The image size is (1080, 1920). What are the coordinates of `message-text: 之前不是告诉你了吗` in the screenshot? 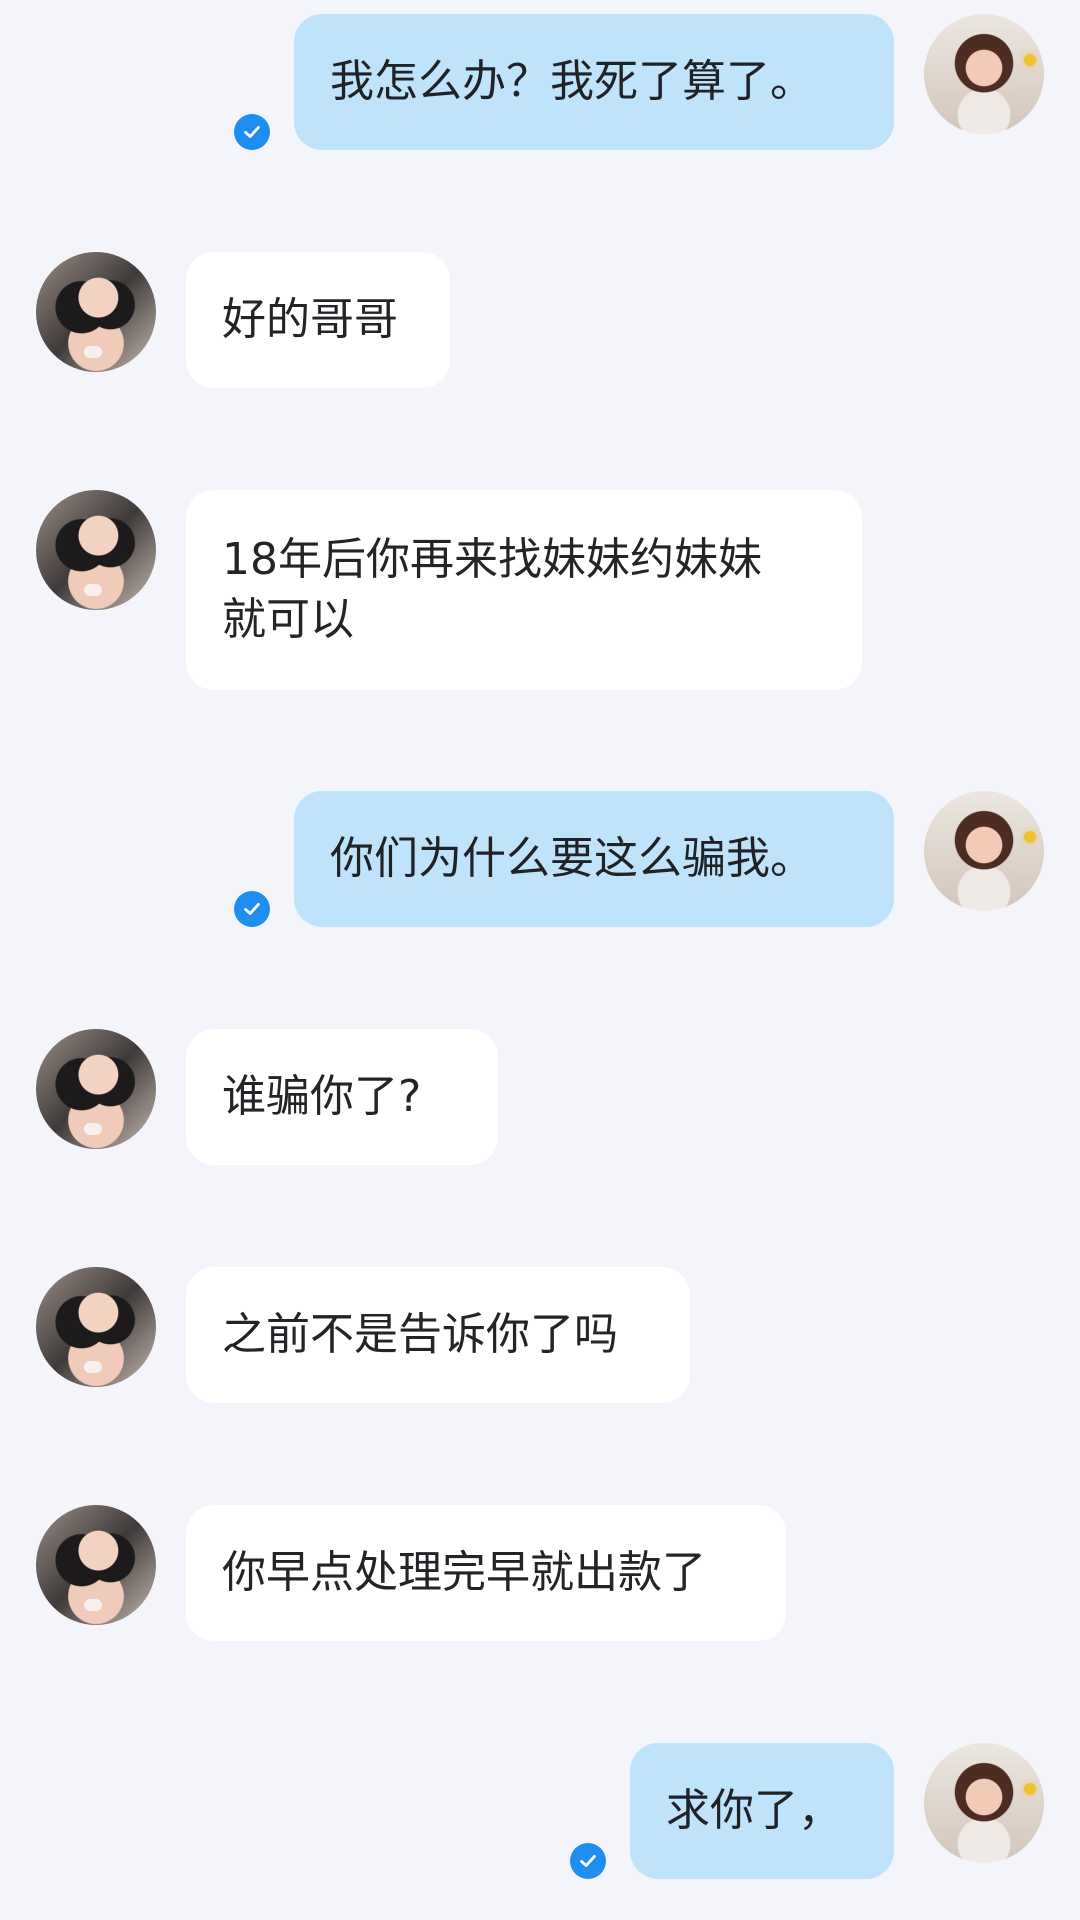 It's located at (420, 1334).